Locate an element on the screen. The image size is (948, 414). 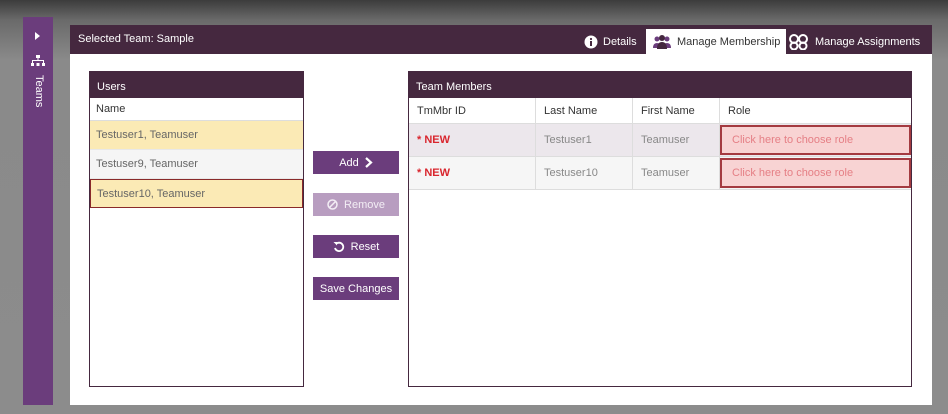
tab-manage-assignments-label: Manage Assignments is located at coordinates (868, 41).